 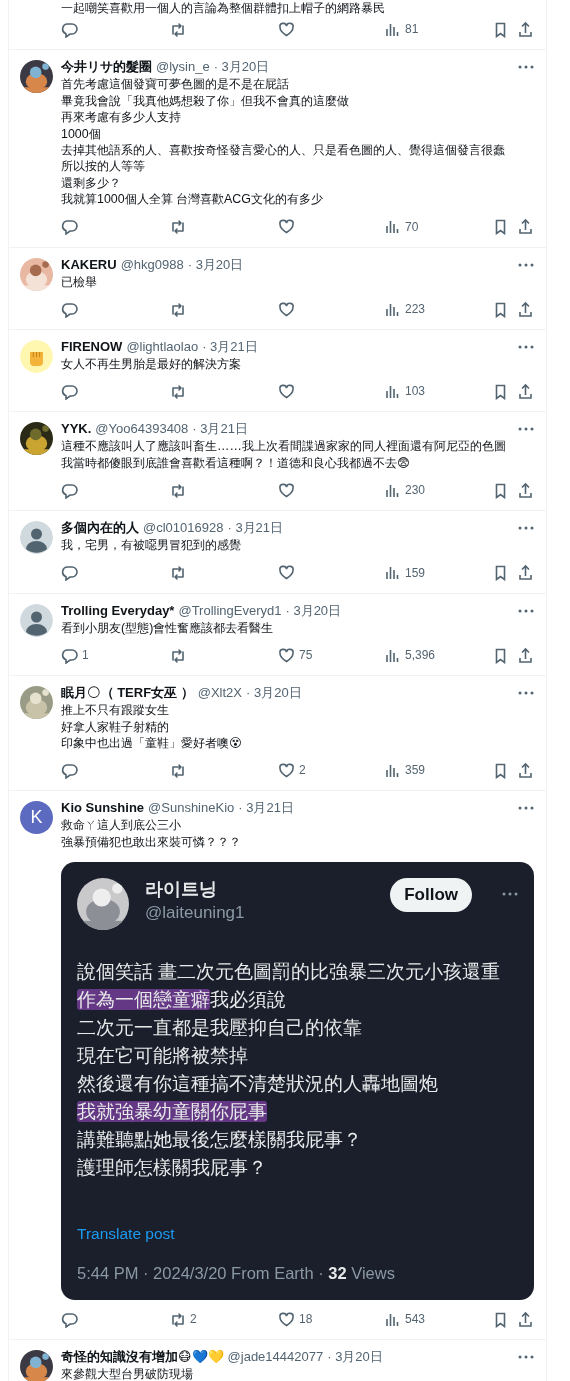 What do you see at coordinates (431, 895) in the screenshot?
I see `follow-button: Follow` at bounding box center [431, 895].